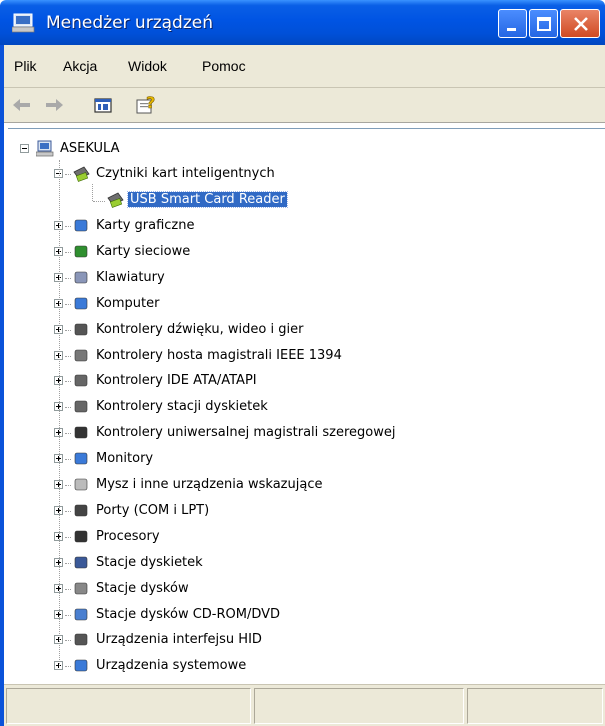 The image size is (605, 726). I want to click on maximize-button, so click(543, 23).